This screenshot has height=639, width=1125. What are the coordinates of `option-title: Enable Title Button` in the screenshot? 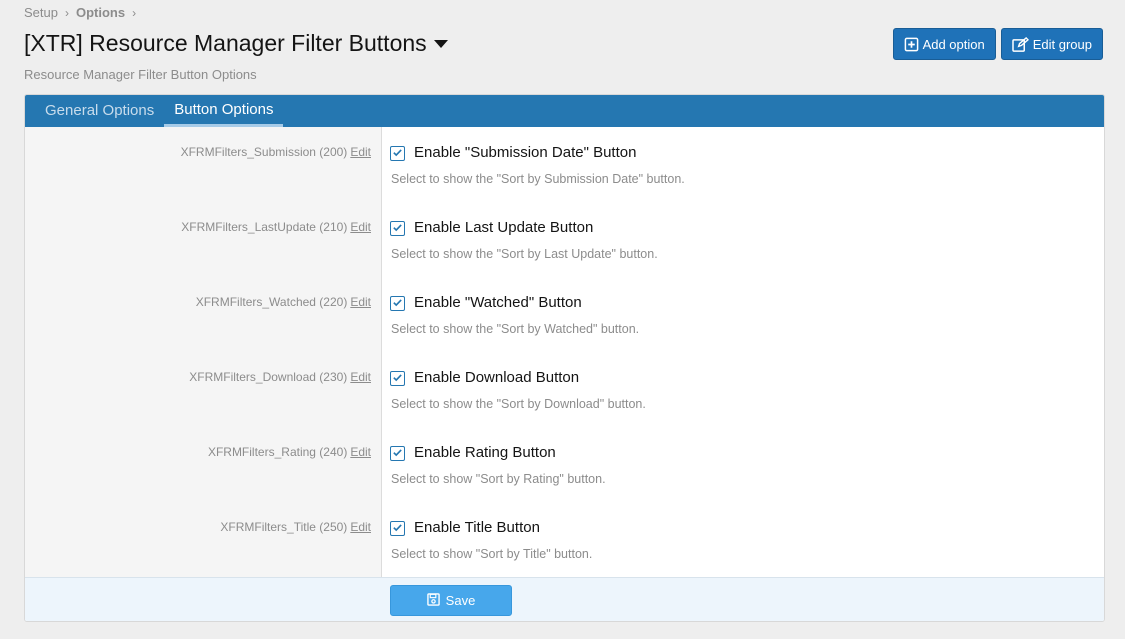 It's located at (477, 527).